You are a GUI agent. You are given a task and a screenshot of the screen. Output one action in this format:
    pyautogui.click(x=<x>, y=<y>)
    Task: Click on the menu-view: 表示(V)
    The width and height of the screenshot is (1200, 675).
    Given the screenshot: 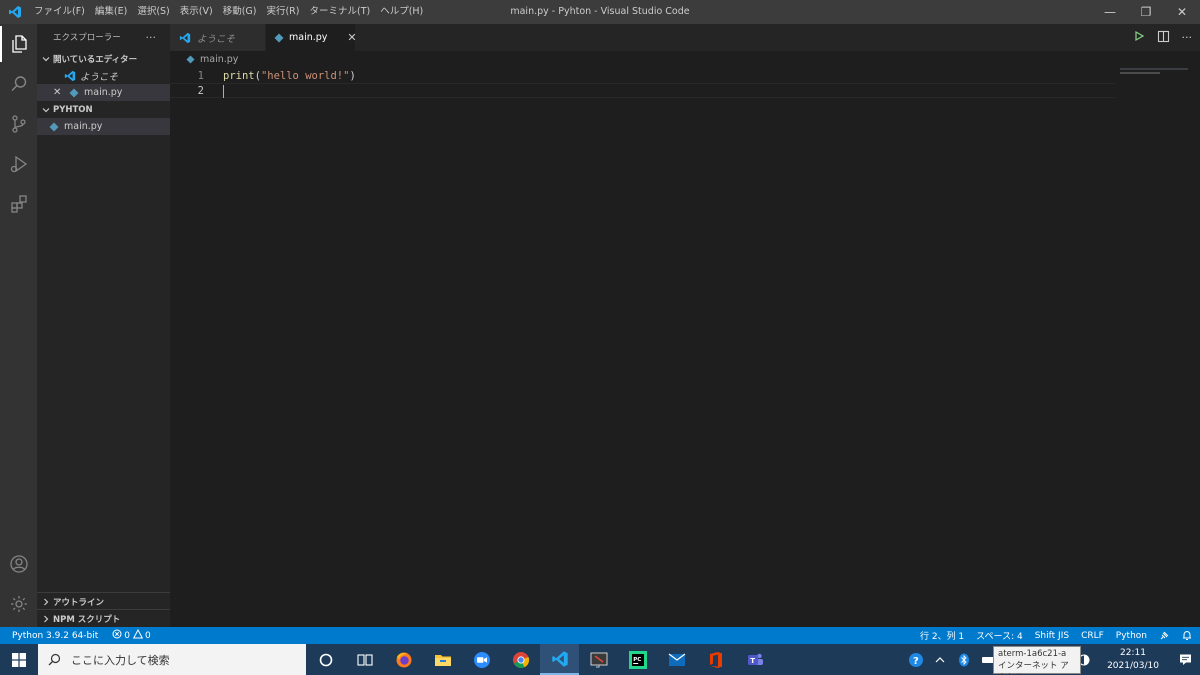 What is the action you would take?
    pyautogui.click(x=196, y=12)
    